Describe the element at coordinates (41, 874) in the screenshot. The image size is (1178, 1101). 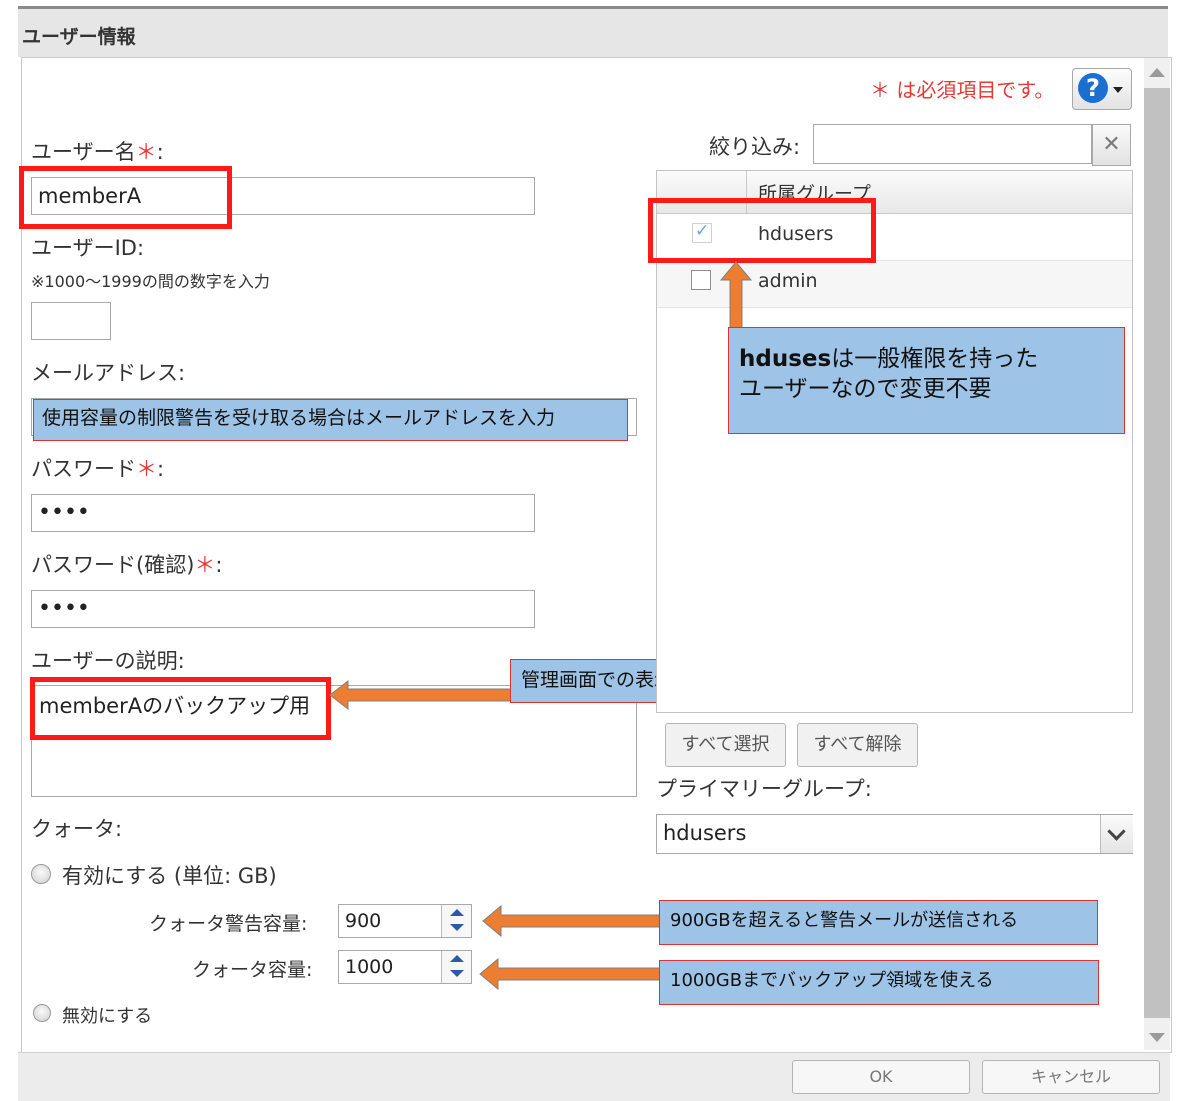
I see `quota-enable-radio` at that location.